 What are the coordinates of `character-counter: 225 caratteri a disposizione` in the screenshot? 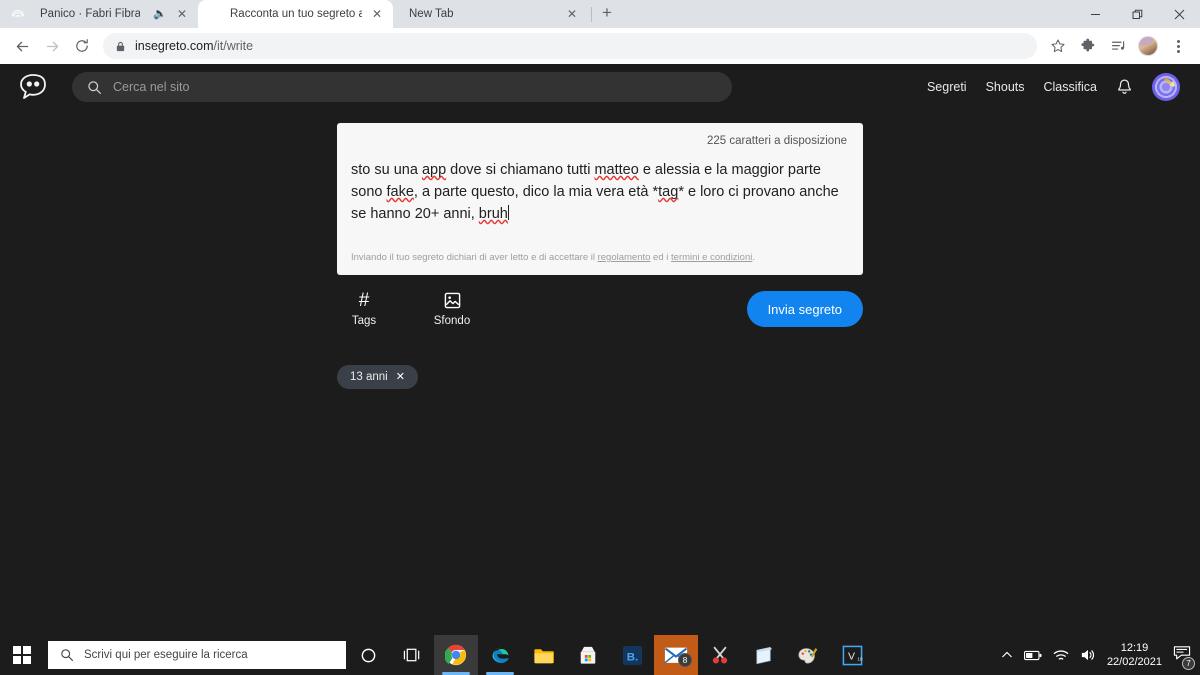 It's located at (777, 141).